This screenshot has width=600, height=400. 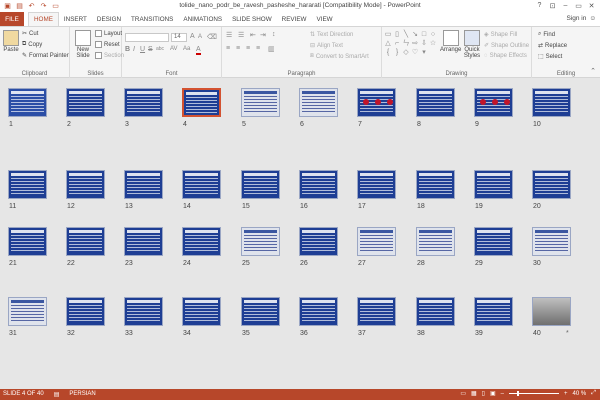 What do you see at coordinates (331, 35) in the screenshot?
I see `text-direction-button: ⇅ Text Direction` at bounding box center [331, 35].